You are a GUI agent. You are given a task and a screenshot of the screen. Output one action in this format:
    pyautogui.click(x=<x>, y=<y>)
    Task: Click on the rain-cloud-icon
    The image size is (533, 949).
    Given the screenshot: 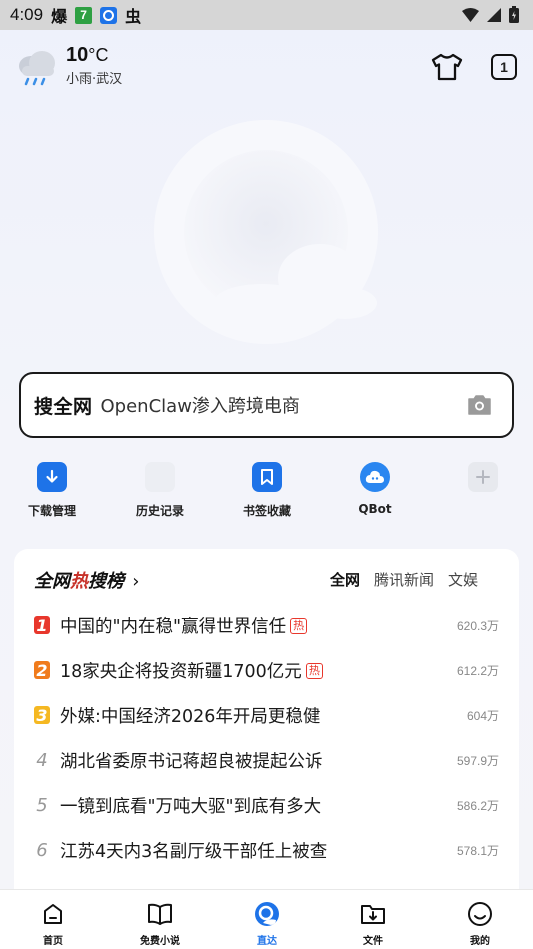 What is the action you would take?
    pyautogui.click(x=37, y=67)
    